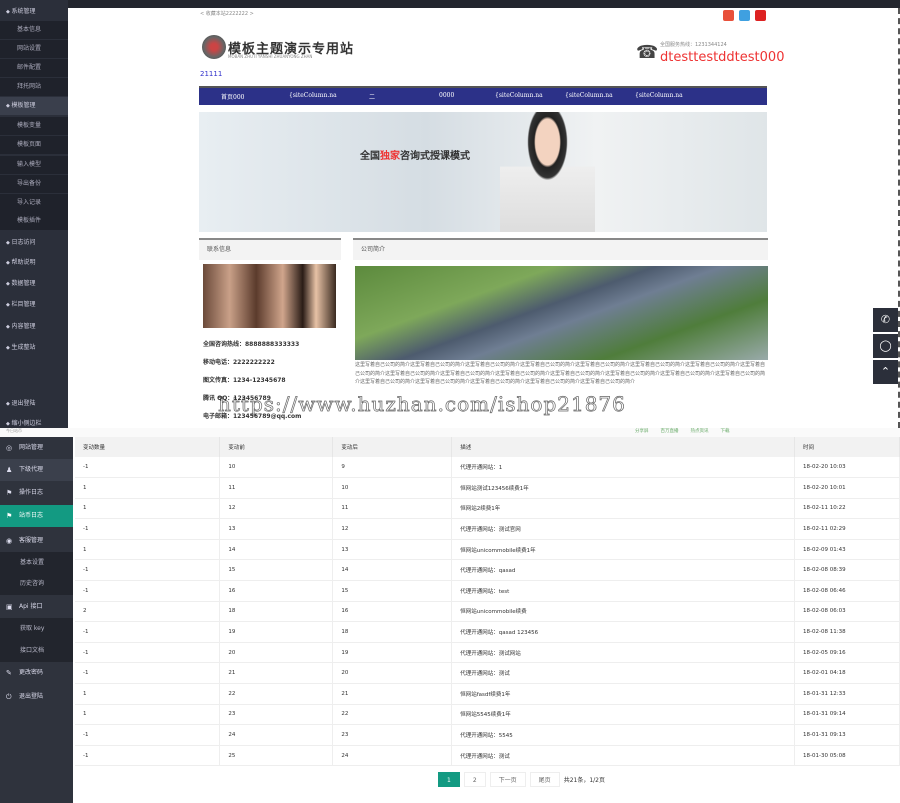 The image size is (900, 803). I want to click on column-header: 变动数量, so click(148, 447).